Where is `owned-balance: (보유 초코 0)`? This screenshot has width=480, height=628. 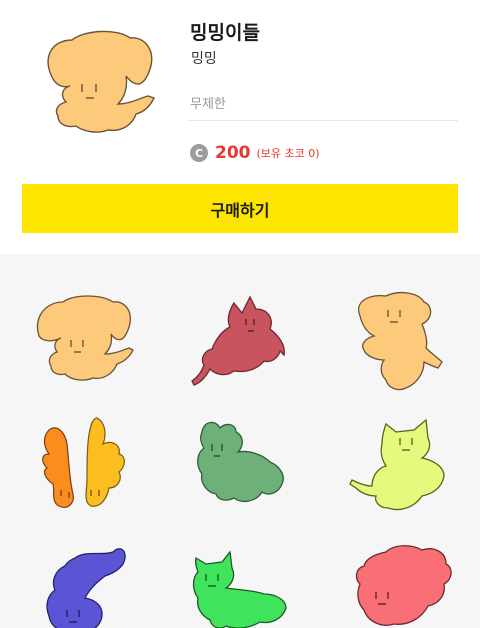
owned-balance: (보유 초코 0) is located at coordinates (288, 153).